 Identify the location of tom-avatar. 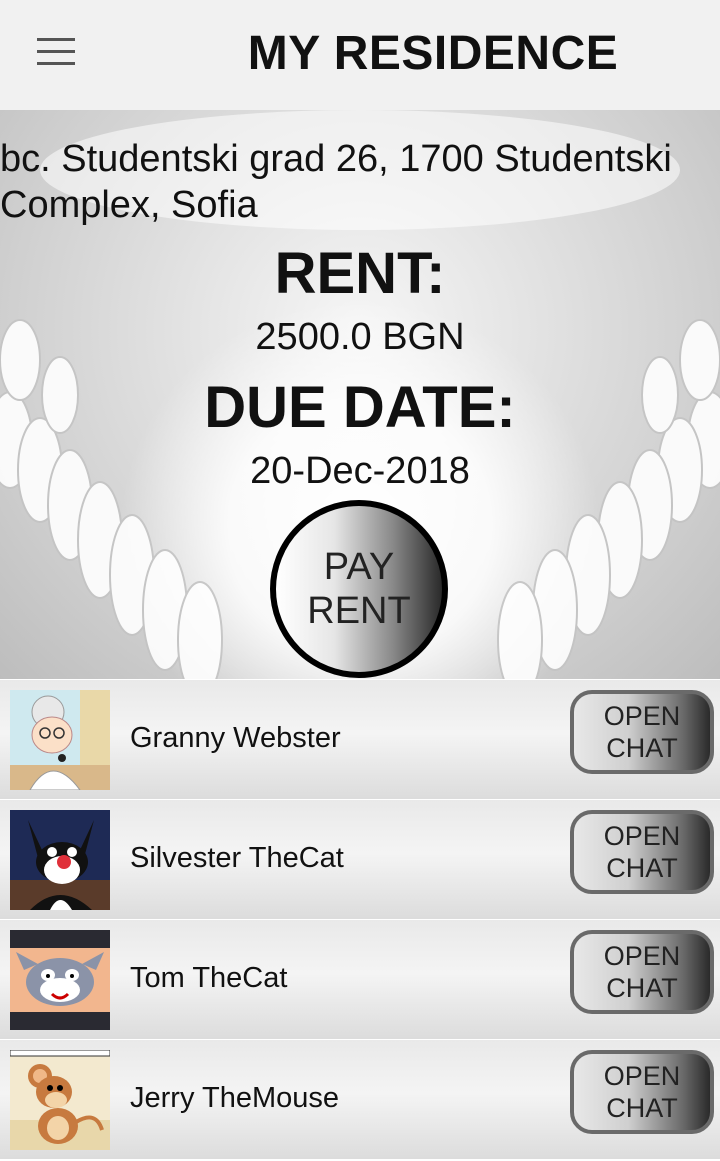
(60, 980).